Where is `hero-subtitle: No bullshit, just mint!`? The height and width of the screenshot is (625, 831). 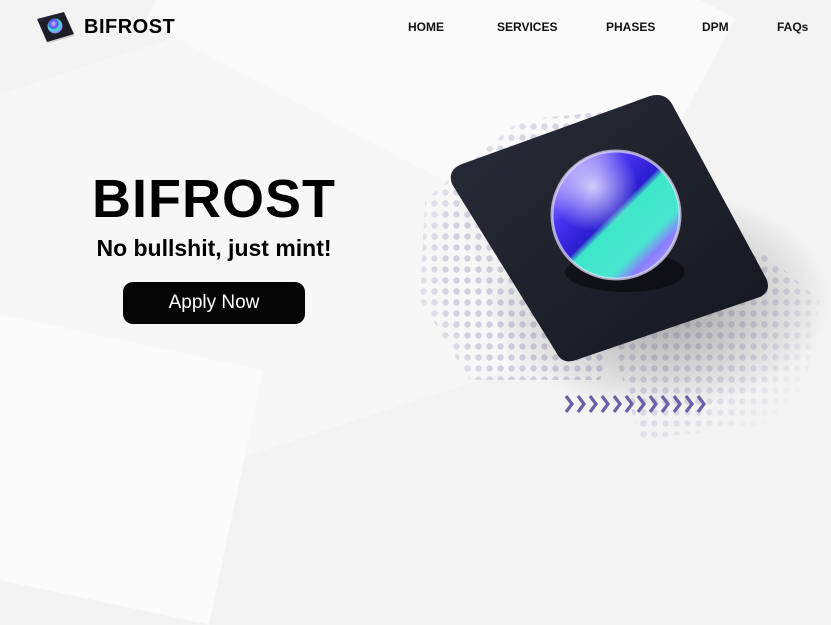 hero-subtitle: No bullshit, just mint! is located at coordinates (214, 248).